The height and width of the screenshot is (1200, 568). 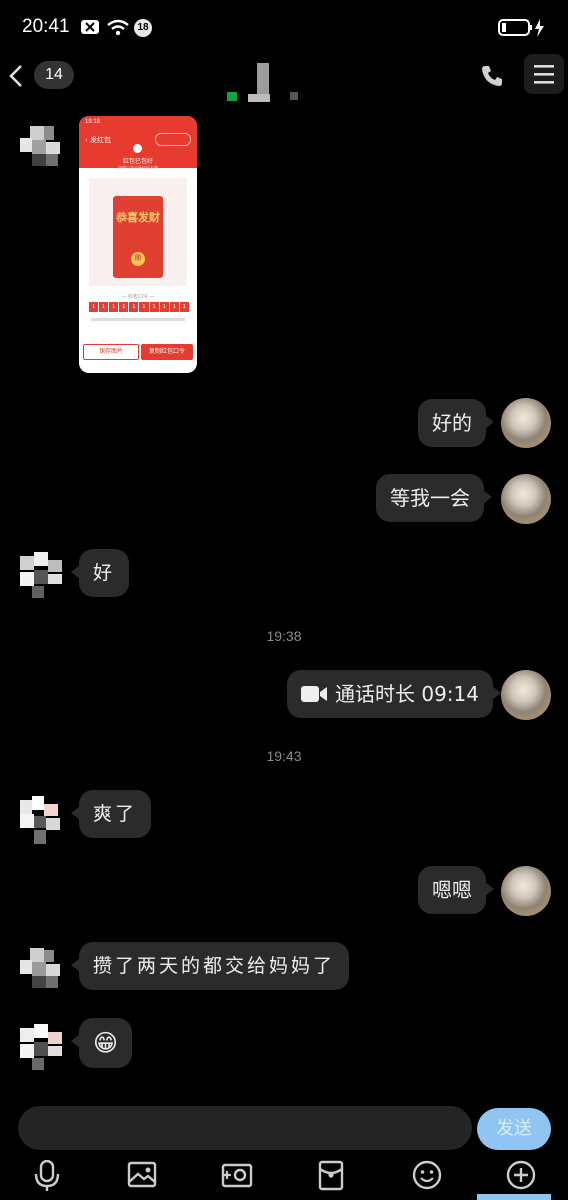 I want to click on timestamp: 19:43, so click(x=284, y=756).